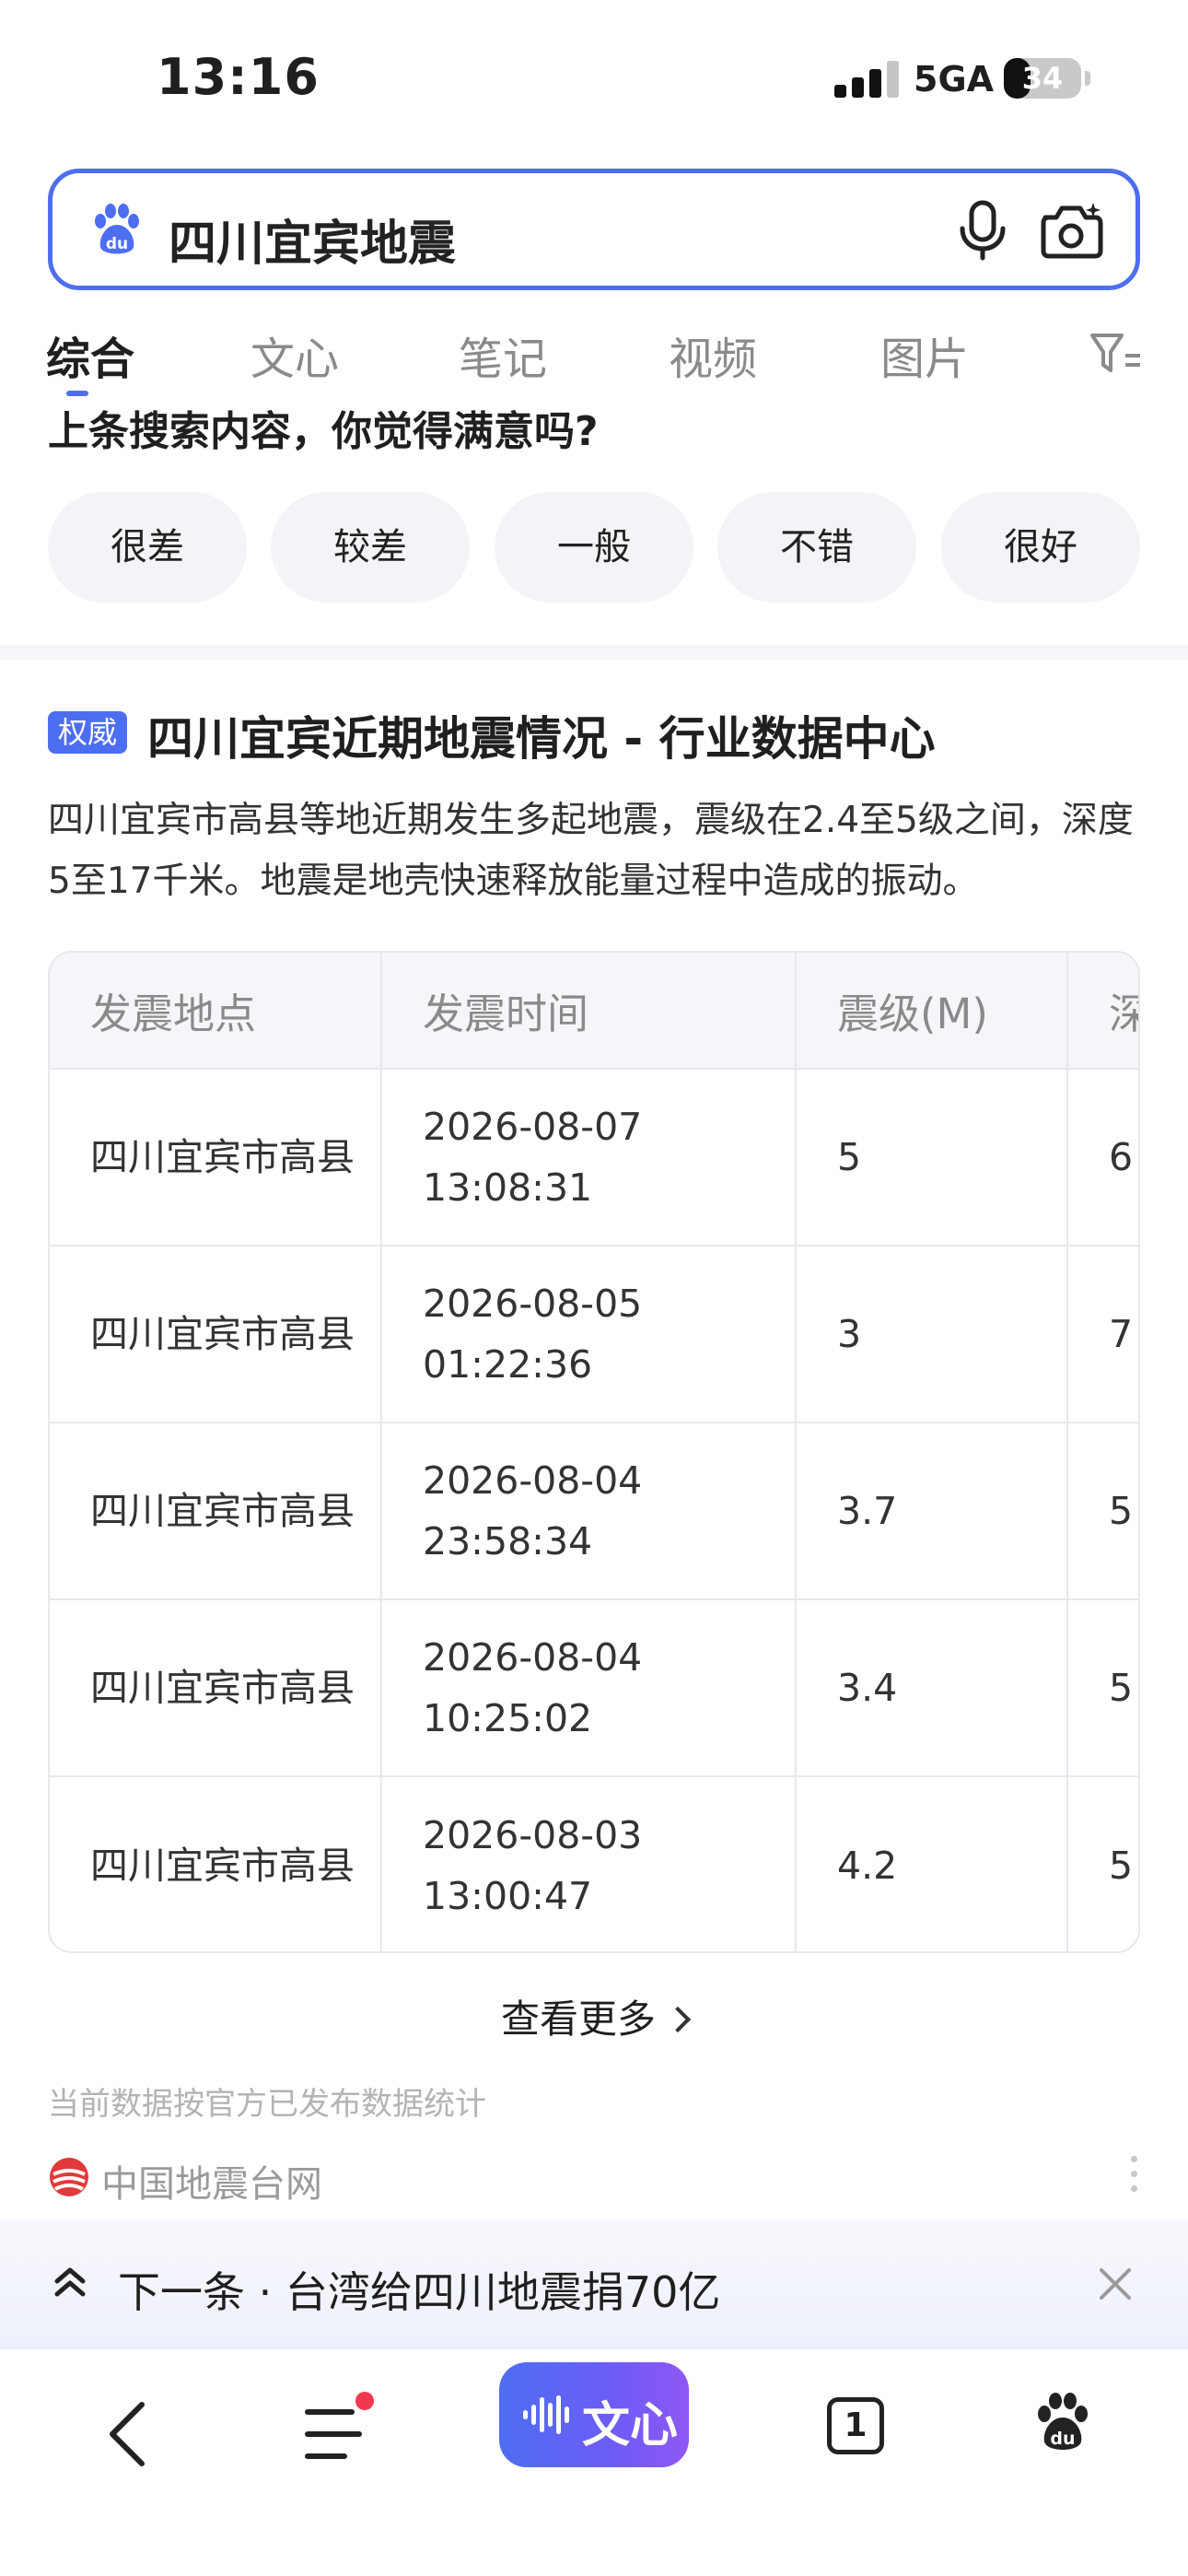 Image resolution: width=1188 pixels, height=2576 pixels. I want to click on active-tab-indicator, so click(77, 393).